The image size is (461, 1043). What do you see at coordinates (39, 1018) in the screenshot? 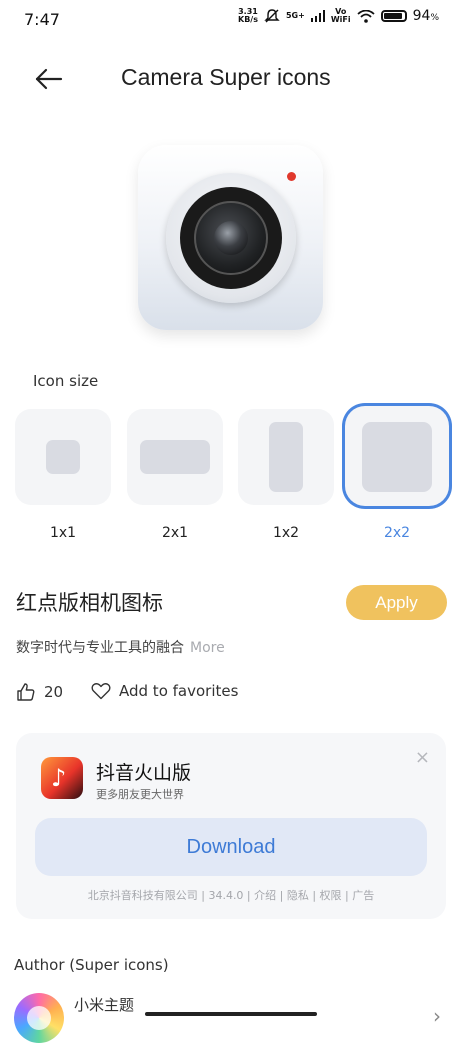
I see `author-avatar` at bounding box center [39, 1018].